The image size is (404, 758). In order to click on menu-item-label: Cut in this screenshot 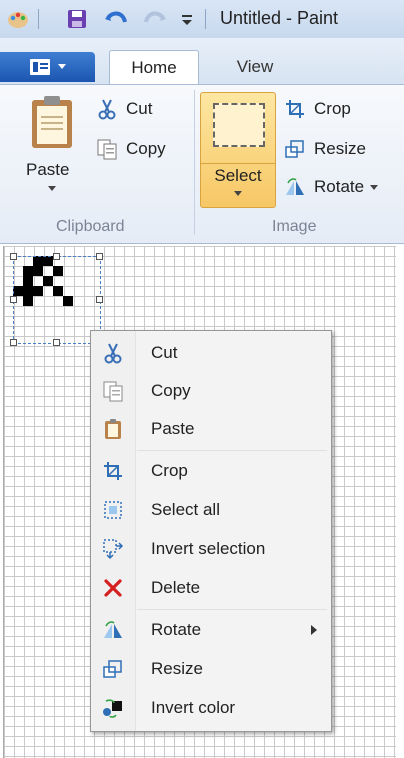, I will do `click(164, 352)`.